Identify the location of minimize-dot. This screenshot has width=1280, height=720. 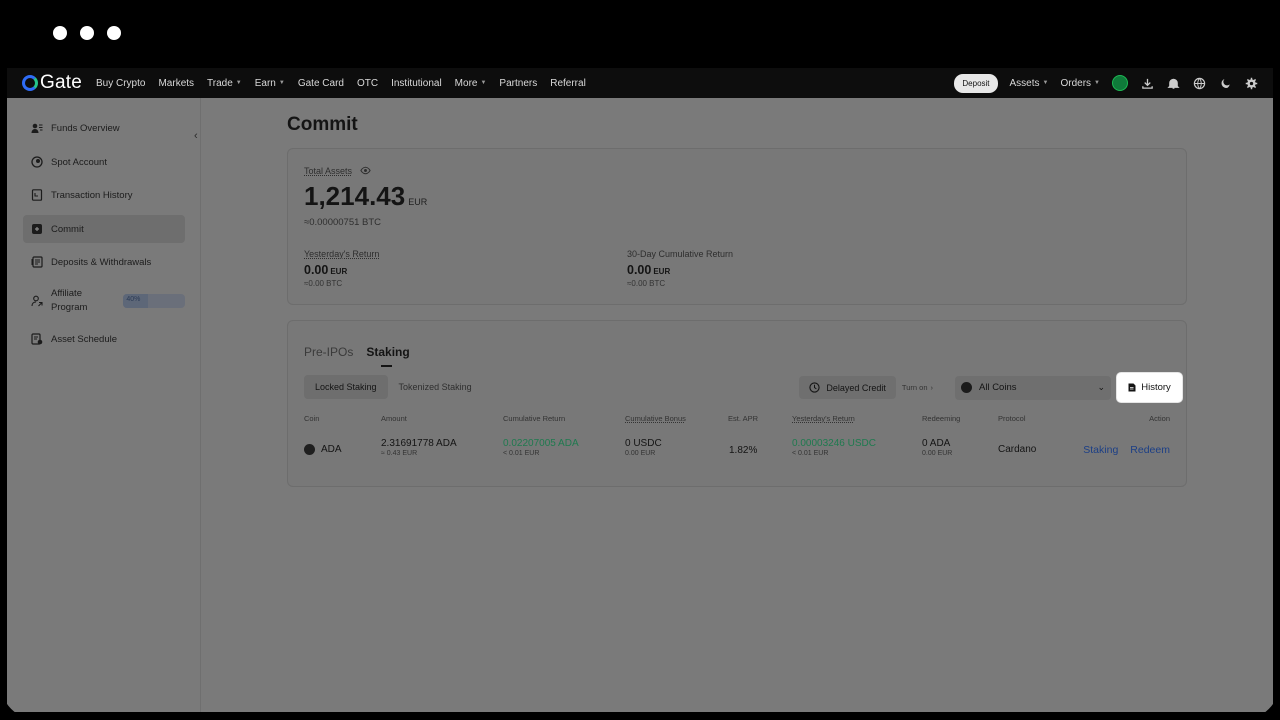
(87, 33).